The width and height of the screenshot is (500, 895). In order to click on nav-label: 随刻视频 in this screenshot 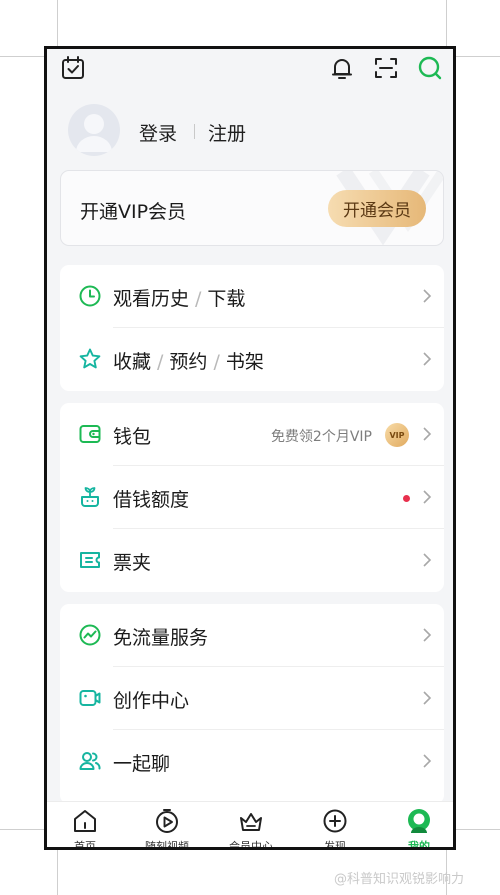, I will do `click(167, 845)`.